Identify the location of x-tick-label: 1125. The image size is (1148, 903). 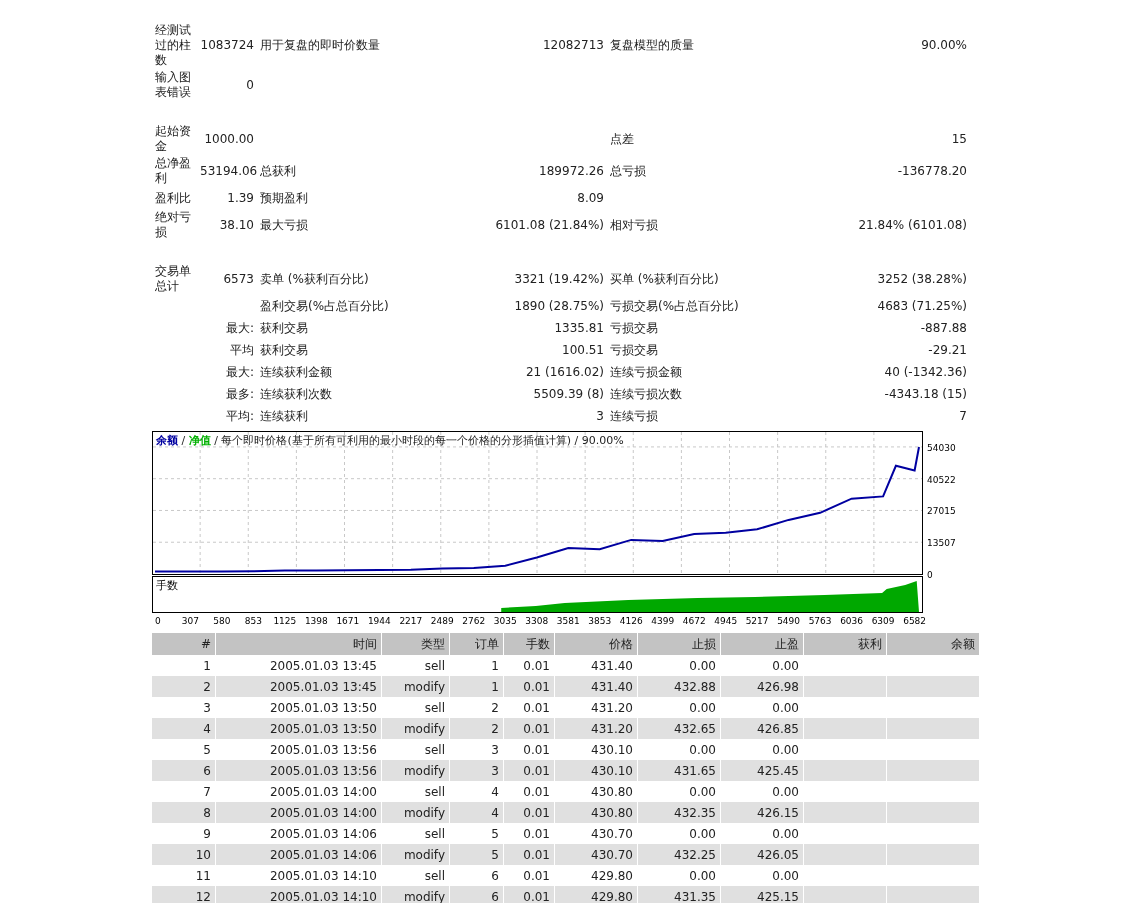
(285, 621).